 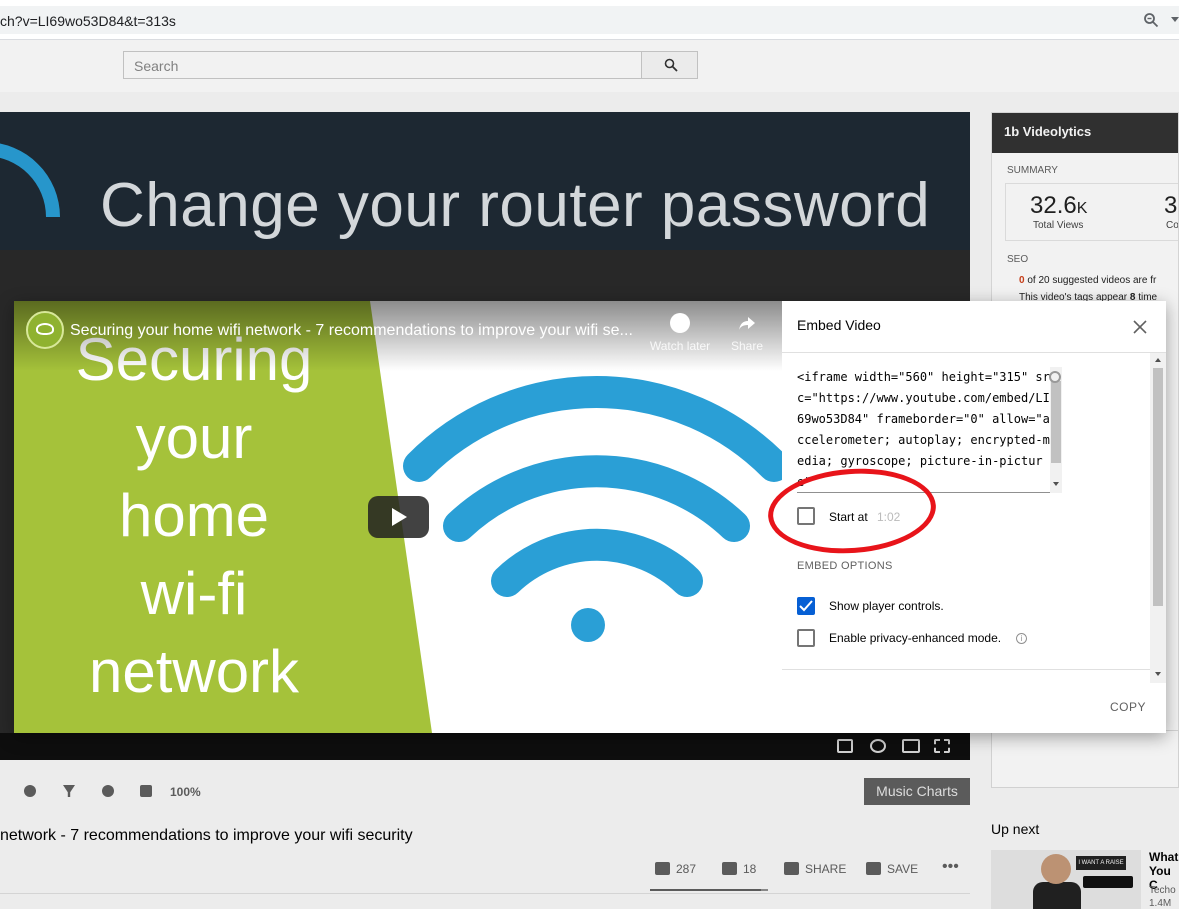 What do you see at coordinates (1158, 487) in the screenshot?
I see `options-scrollbar-thumb` at bounding box center [1158, 487].